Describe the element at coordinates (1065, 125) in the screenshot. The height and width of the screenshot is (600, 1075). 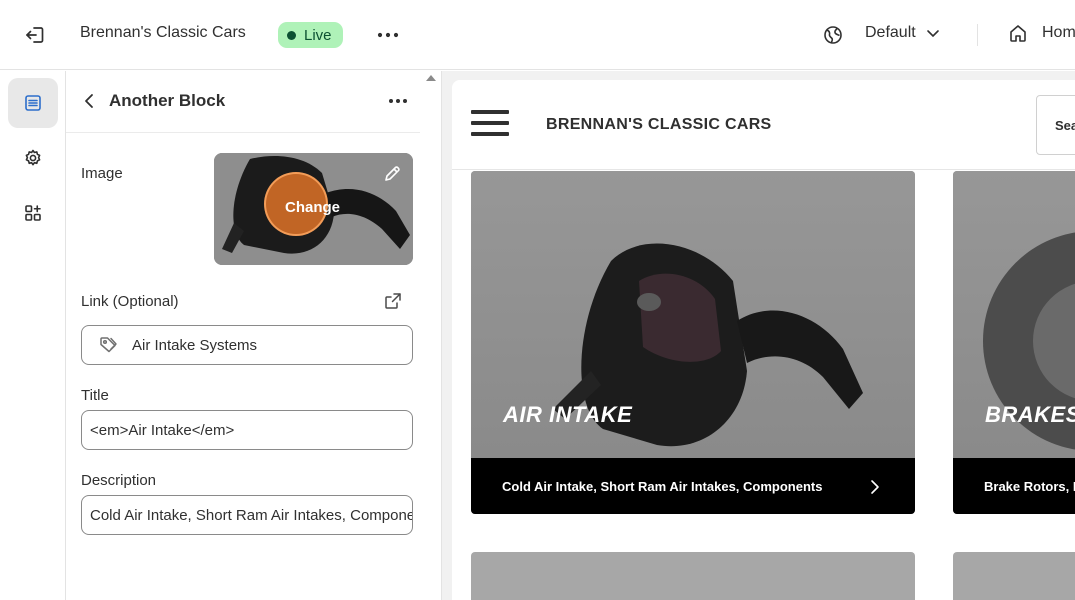
I see `search-label: Sea` at that location.